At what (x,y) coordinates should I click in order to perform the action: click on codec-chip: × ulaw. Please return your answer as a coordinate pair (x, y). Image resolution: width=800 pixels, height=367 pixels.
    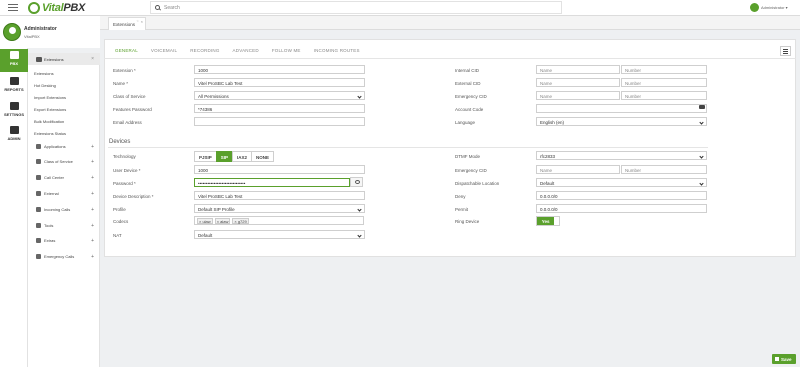
    Looking at the image, I should click on (205, 221).